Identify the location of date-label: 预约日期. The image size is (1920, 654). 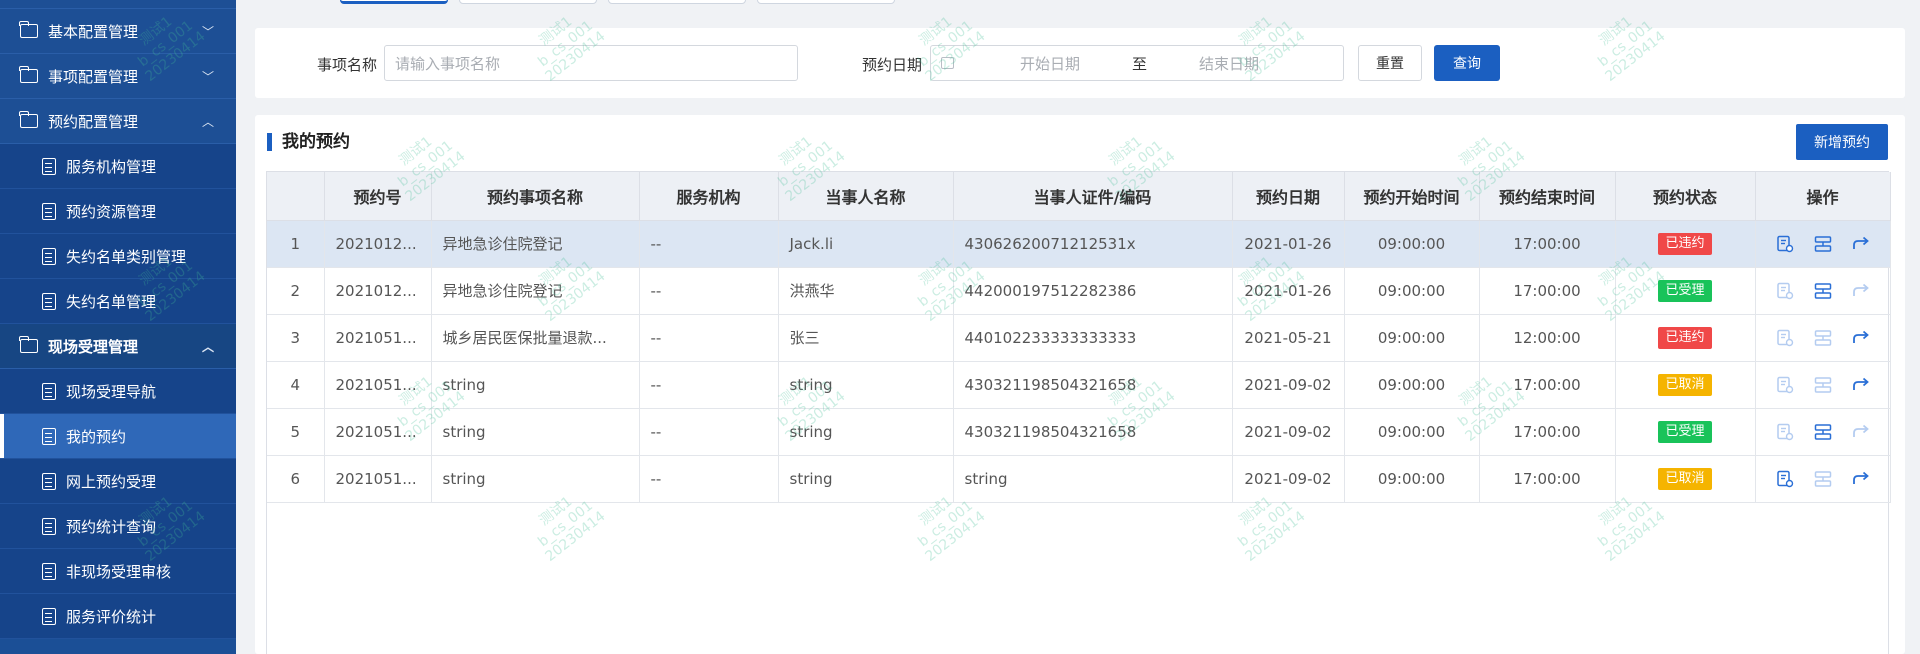
(892, 65).